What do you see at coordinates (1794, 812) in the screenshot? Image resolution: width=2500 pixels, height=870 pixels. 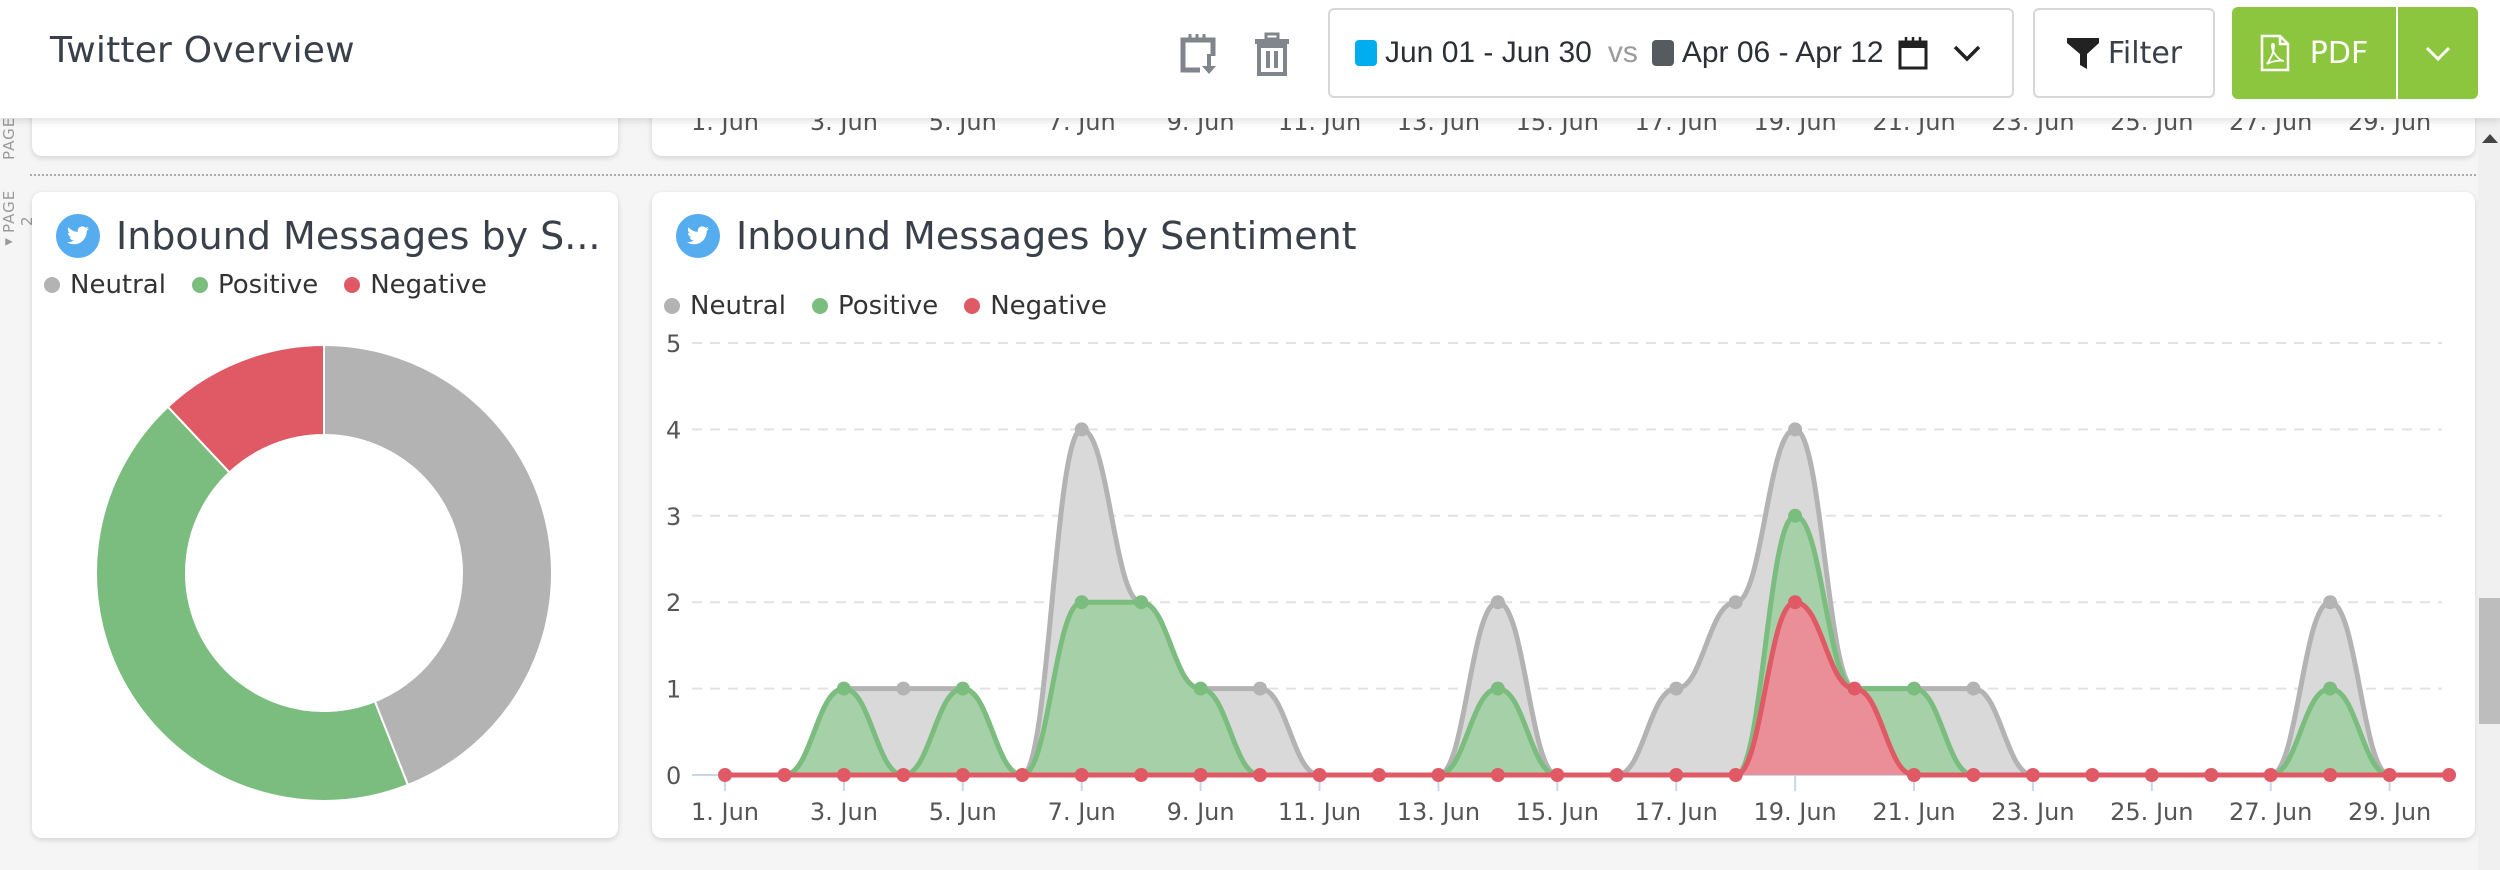 I see `x-tick-label: 19. Jun` at bounding box center [1794, 812].